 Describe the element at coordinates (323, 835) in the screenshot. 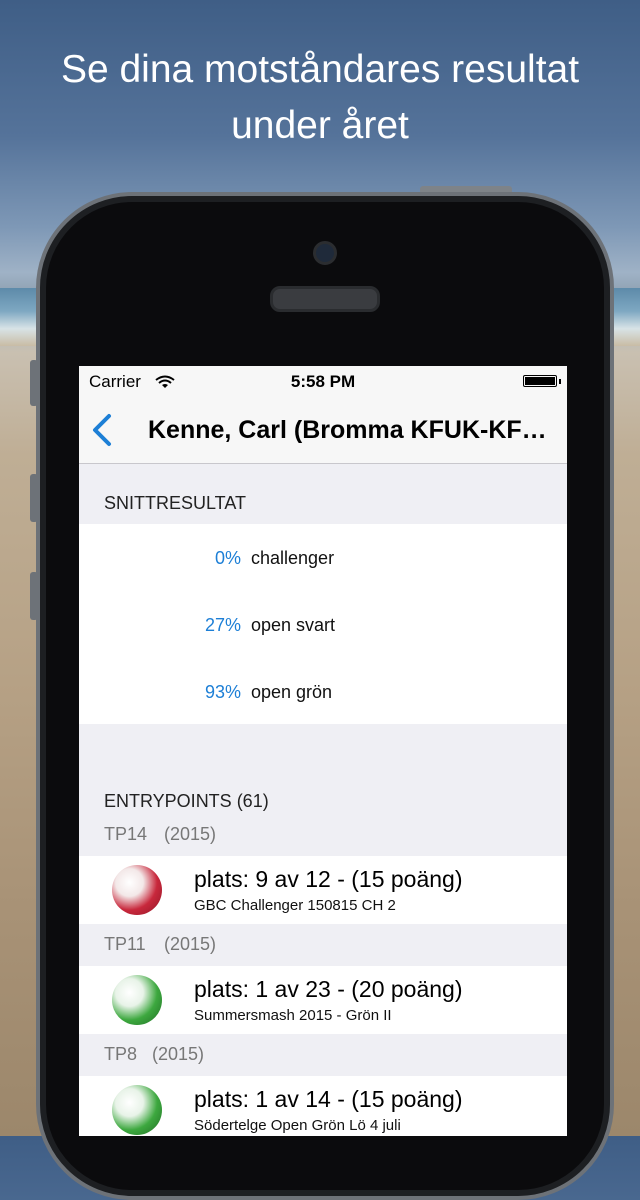

I see `tp-group-header: TP14 (2015)` at that location.